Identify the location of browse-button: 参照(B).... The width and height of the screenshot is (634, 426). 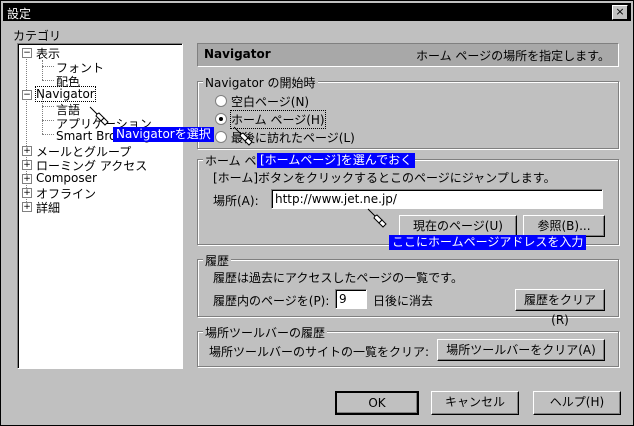
(564, 226).